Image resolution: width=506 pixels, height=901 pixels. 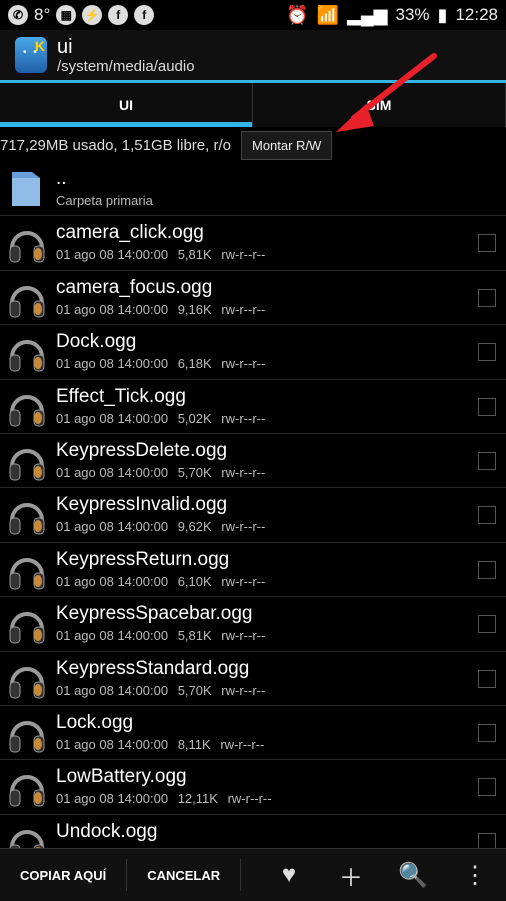 What do you see at coordinates (77, 15) in the screenshot?
I see `status-bar-left: ✆ 8° ▦ ⚡ f f` at bounding box center [77, 15].